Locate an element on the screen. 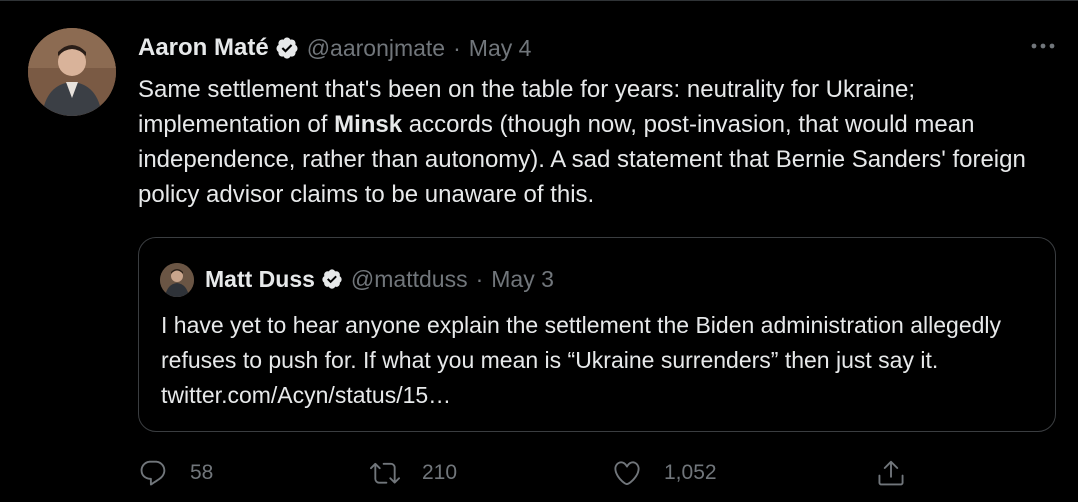 The width and height of the screenshot is (1078, 502). quoted-avatar-image is located at coordinates (177, 280).